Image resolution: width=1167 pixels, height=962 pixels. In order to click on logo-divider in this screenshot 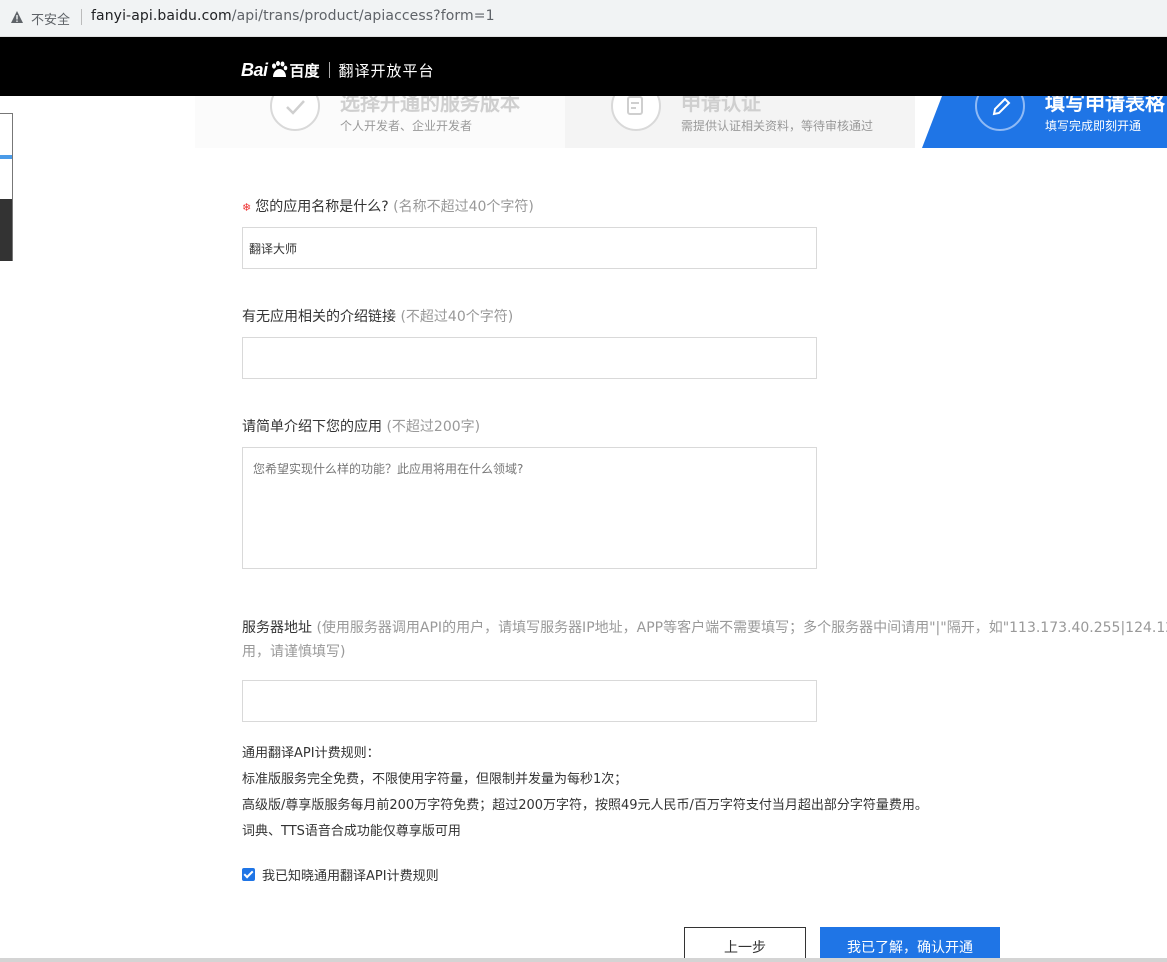, I will do `click(329, 70)`.